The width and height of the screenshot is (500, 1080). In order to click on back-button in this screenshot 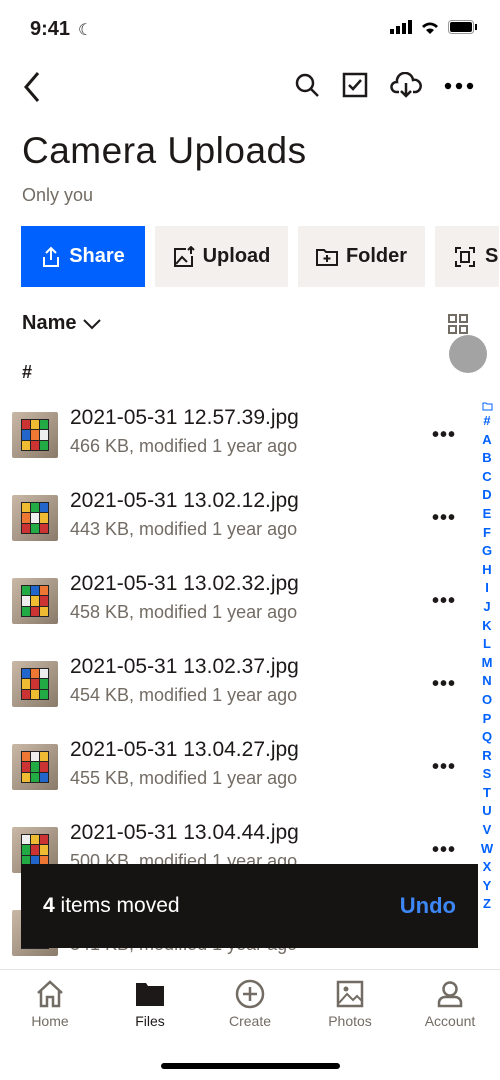, I will do `click(32, 87)`.